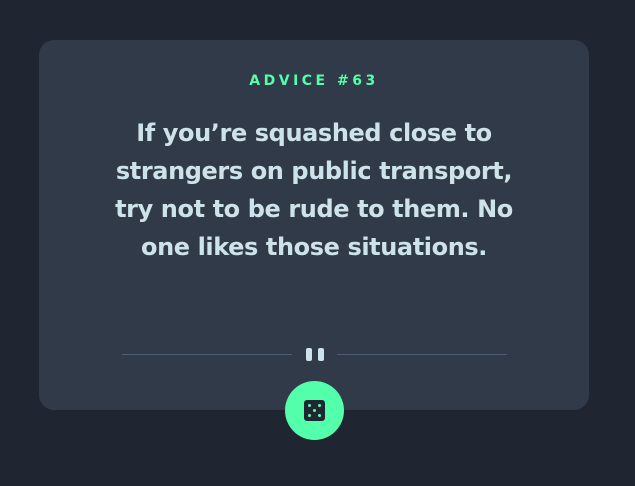  What do you see at coordinates (207, 354) in the screenshot?
I see `divider-line-left` at bounding box center [207, 354].